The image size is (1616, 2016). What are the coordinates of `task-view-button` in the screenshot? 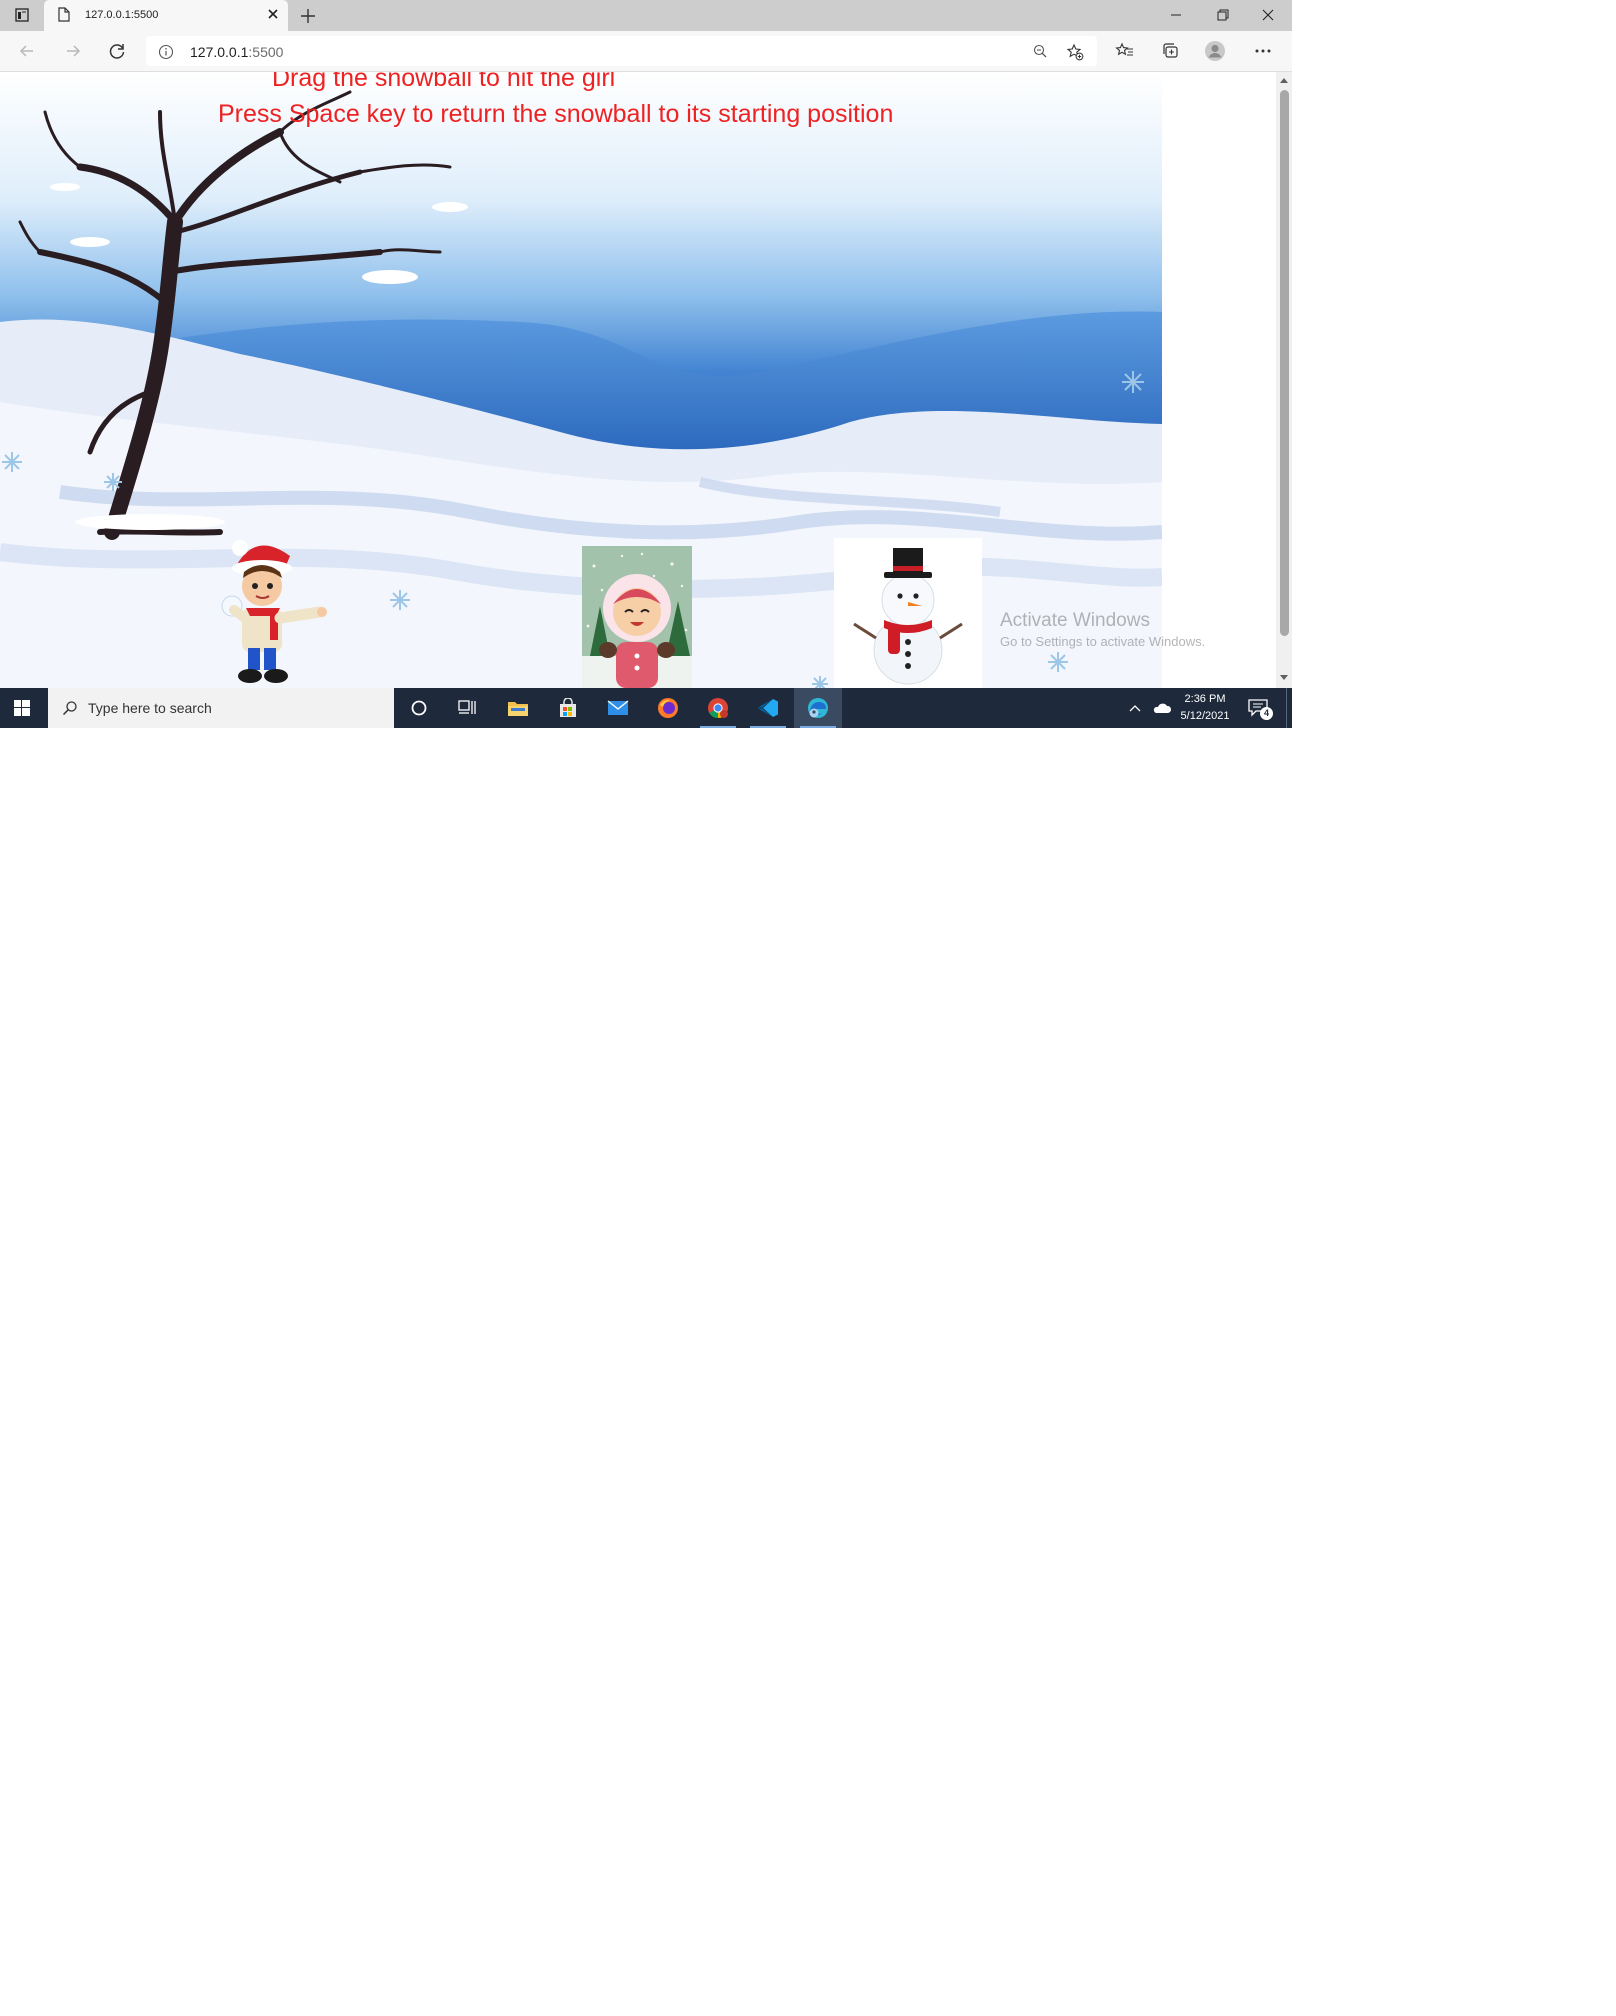 It's located at (468, 708).